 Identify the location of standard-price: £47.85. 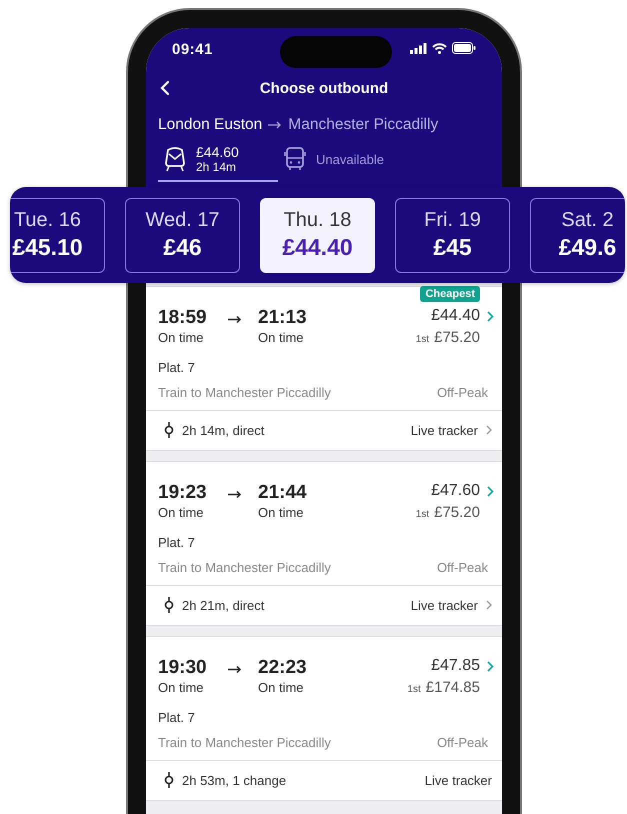
(455, 666).